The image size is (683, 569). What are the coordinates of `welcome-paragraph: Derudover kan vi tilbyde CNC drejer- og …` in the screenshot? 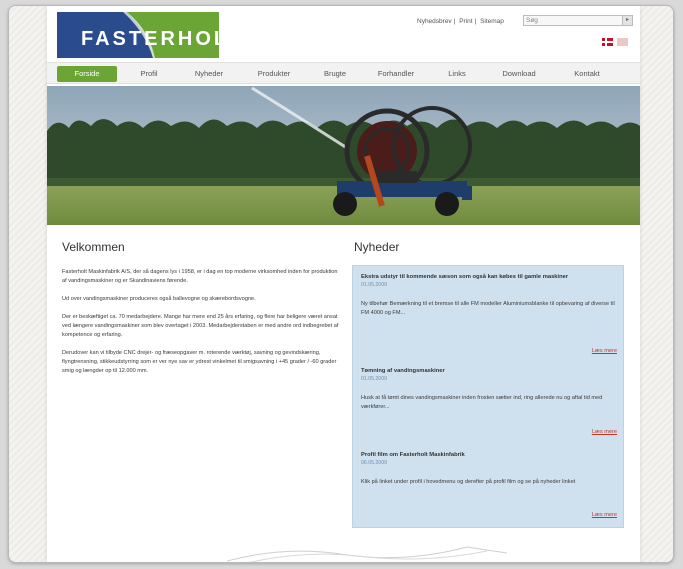 It's located at (199, 362).